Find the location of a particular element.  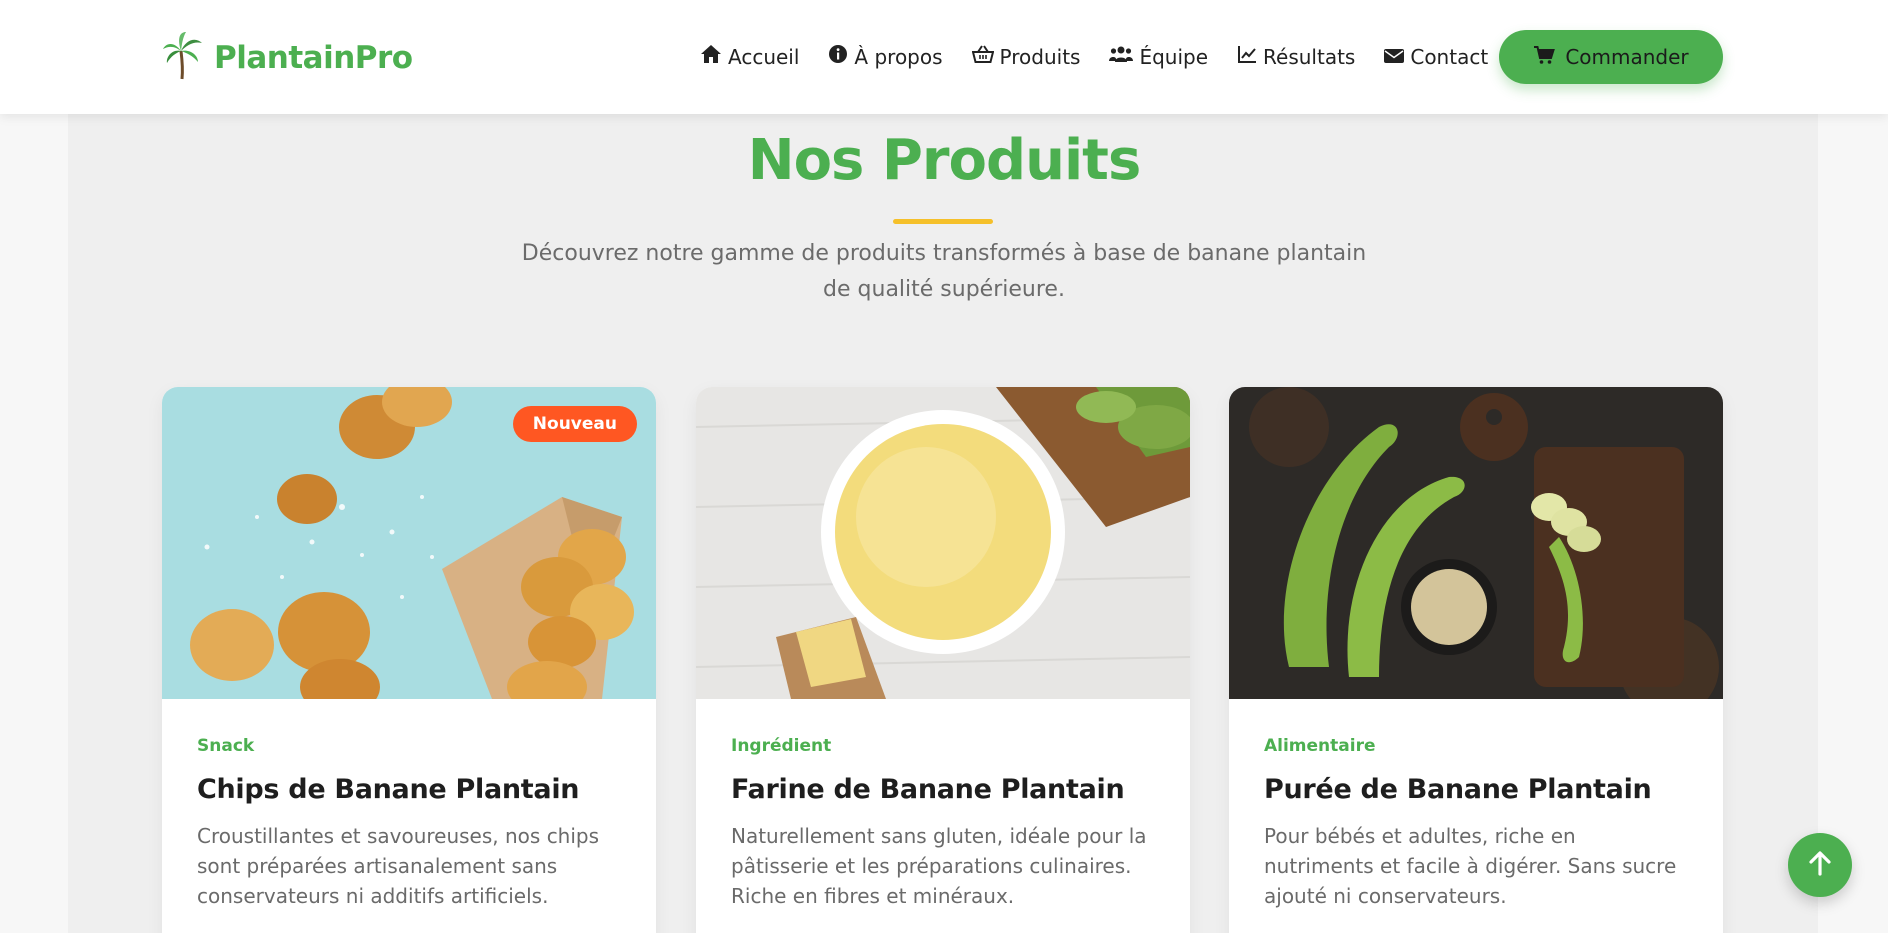

nav-item-a-propos: À propos is located at coordinates (885, 56).